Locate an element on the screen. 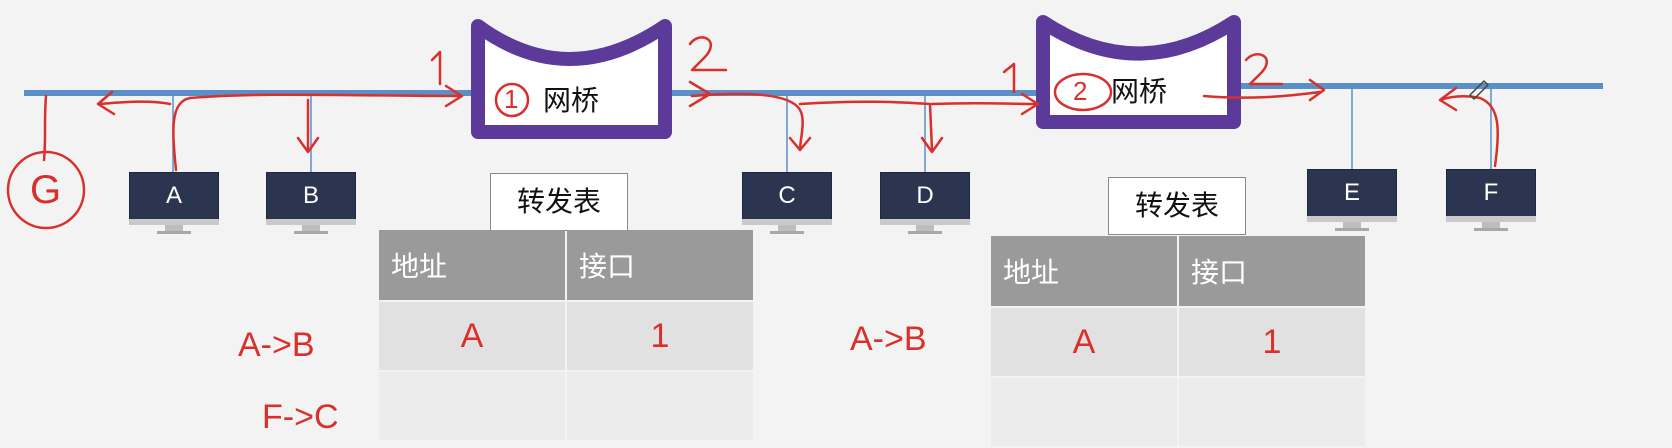 The height and width of the screenshot is (448, 1672). host-c: C is located at coordinates (787, 204).